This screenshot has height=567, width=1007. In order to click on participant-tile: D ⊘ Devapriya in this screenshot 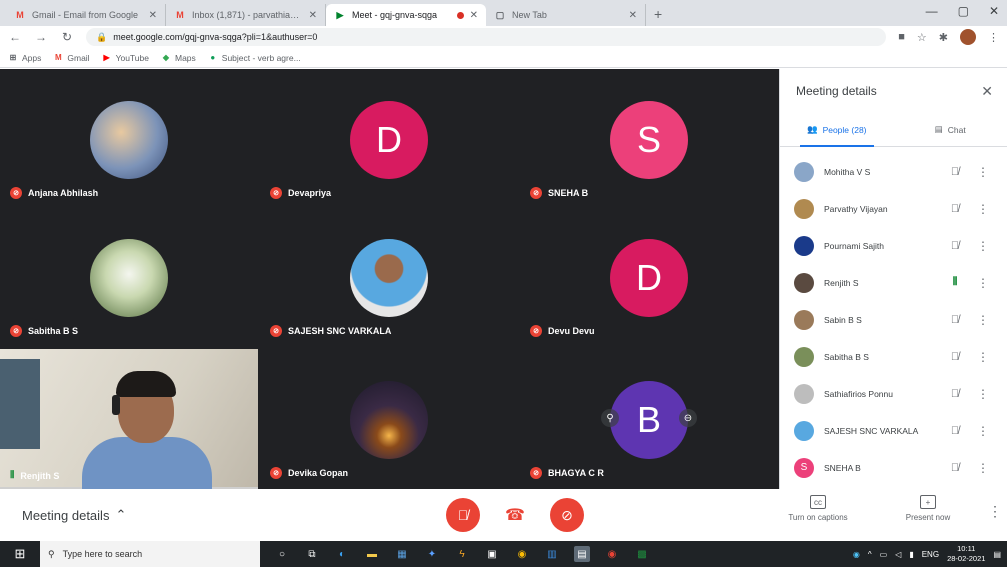, I will do `click(389, 138)`.